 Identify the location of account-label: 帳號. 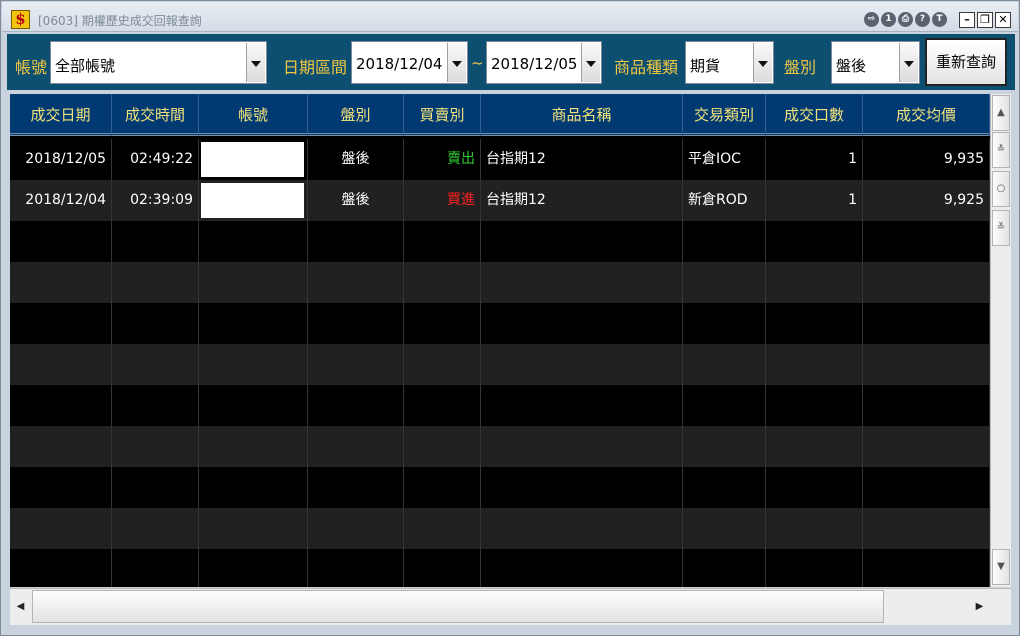
(31, 67).